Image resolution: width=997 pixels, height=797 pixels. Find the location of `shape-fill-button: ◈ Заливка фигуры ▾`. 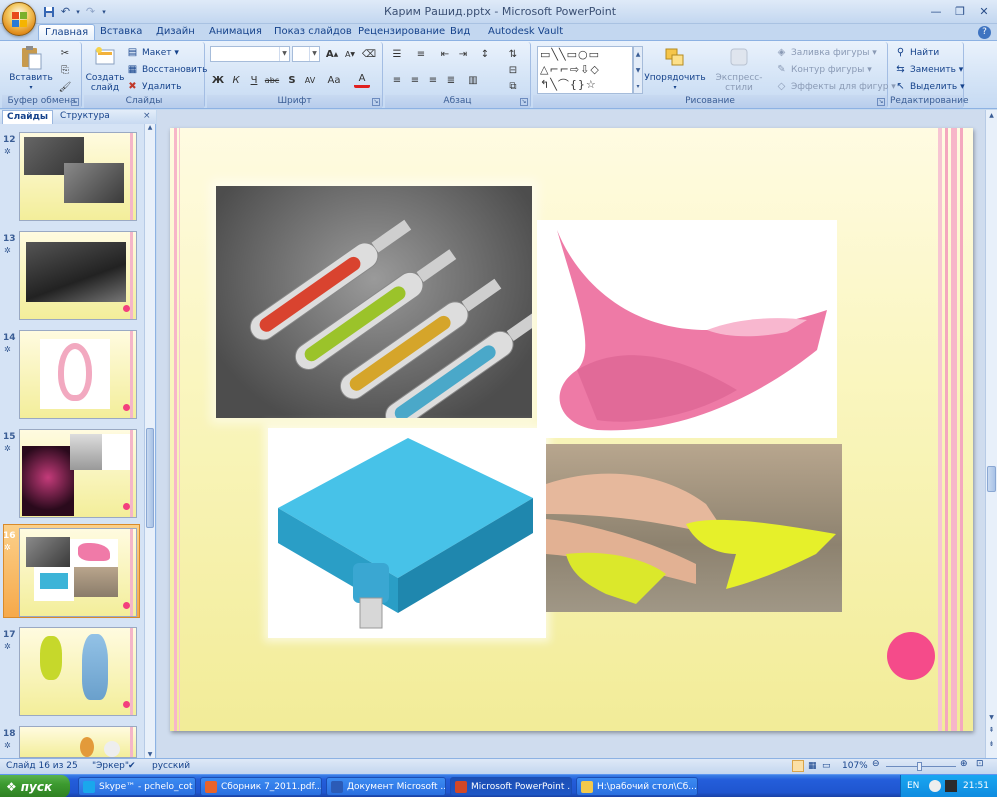

shape-fill-button: ◈ Заливка фигуры ▾ is located at coordinates (826, 52).